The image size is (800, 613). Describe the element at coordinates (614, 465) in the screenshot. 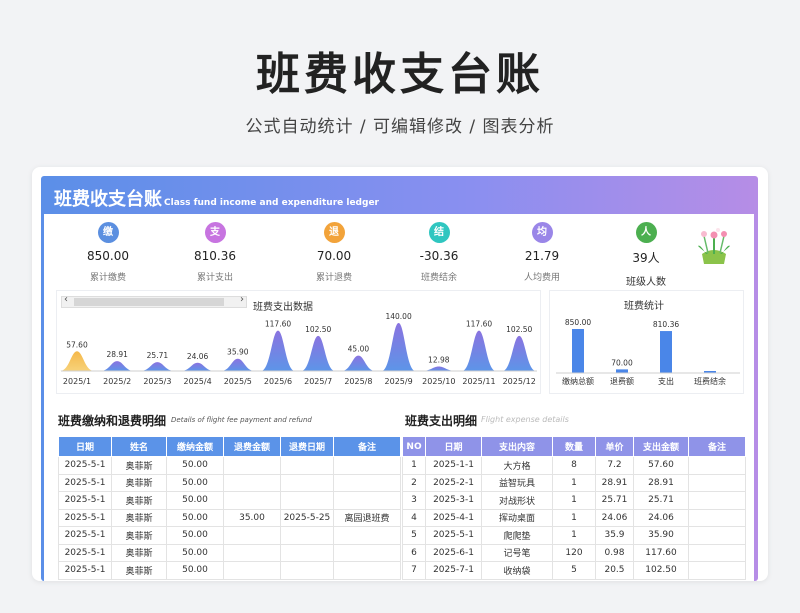

I see `table-cell: 7.2` at that location.